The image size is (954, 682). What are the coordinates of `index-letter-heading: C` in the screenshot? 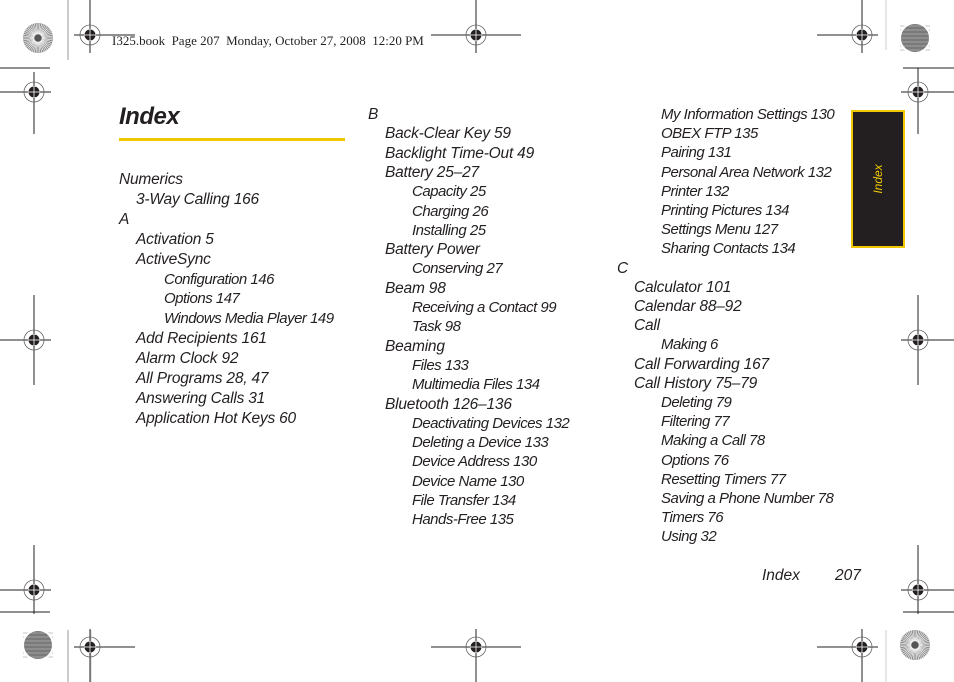 It's located at (622, 268).